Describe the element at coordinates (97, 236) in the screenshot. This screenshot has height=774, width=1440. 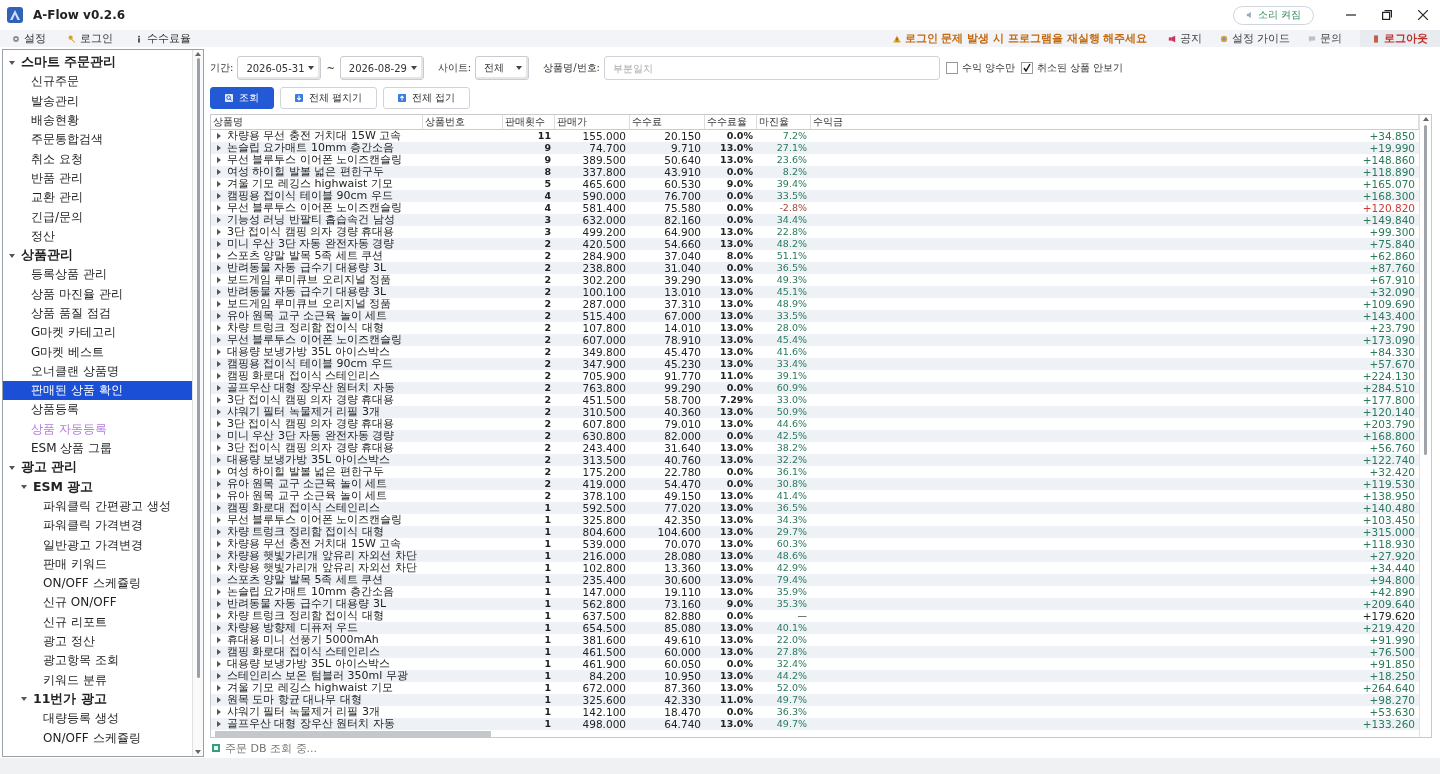
I see `tree-item: 정산` at that location.